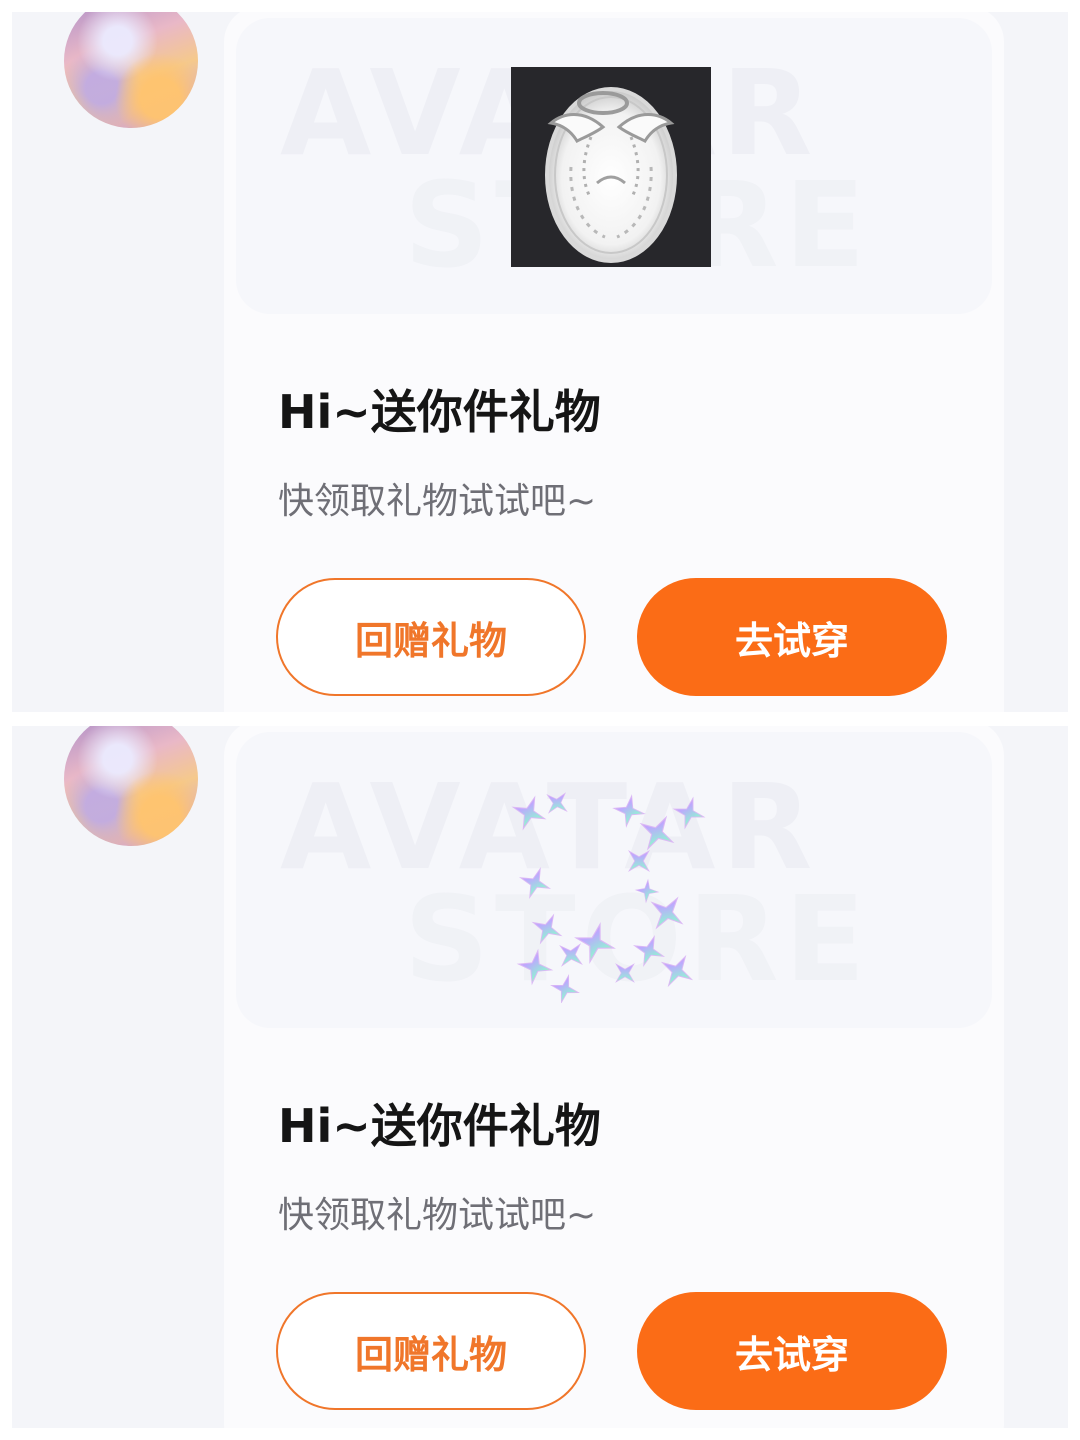  Describe the element at coordinates (608, 892) in the screenshot. I see `sparkle-stars-icon` at that location.